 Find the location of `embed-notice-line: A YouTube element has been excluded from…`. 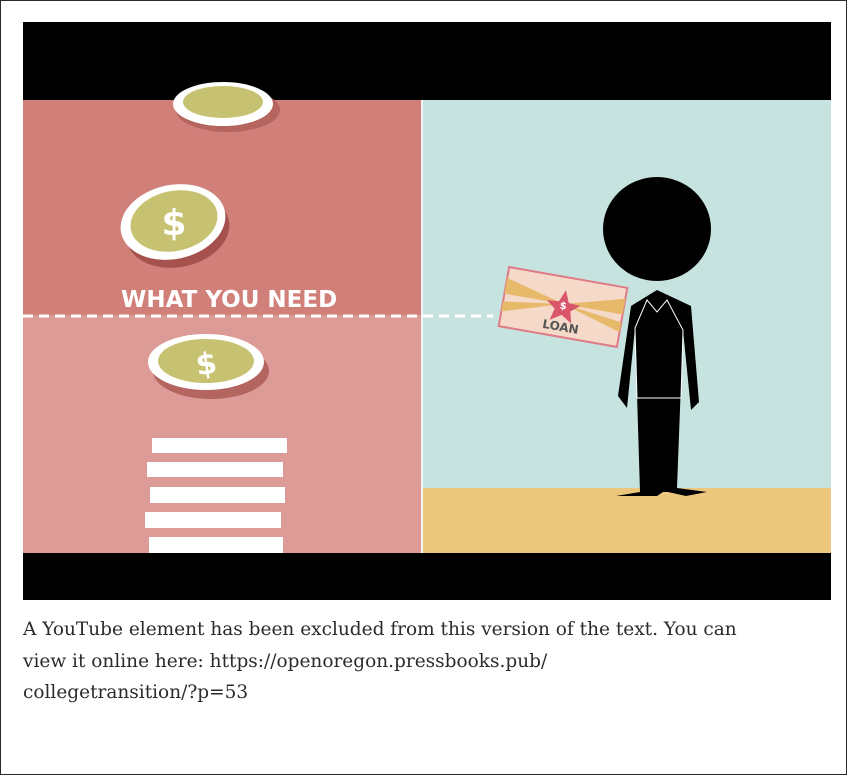

embed-notice-line: A YouTube element has been excluded from… is located at coordinates (380, 629).